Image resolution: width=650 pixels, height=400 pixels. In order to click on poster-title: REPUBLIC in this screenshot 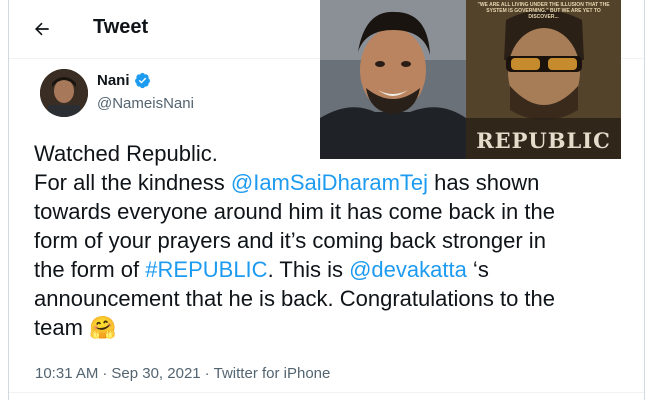, I will do `click(543, 140)`.